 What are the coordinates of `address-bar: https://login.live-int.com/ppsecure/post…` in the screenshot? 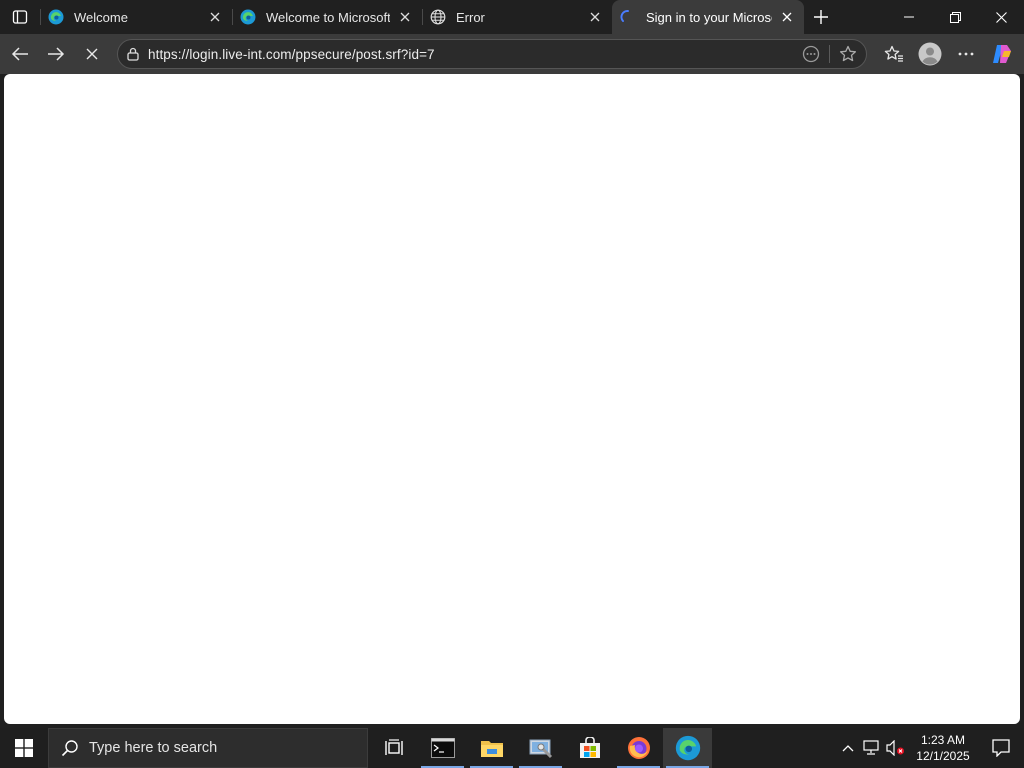 It's located at (492, 54).